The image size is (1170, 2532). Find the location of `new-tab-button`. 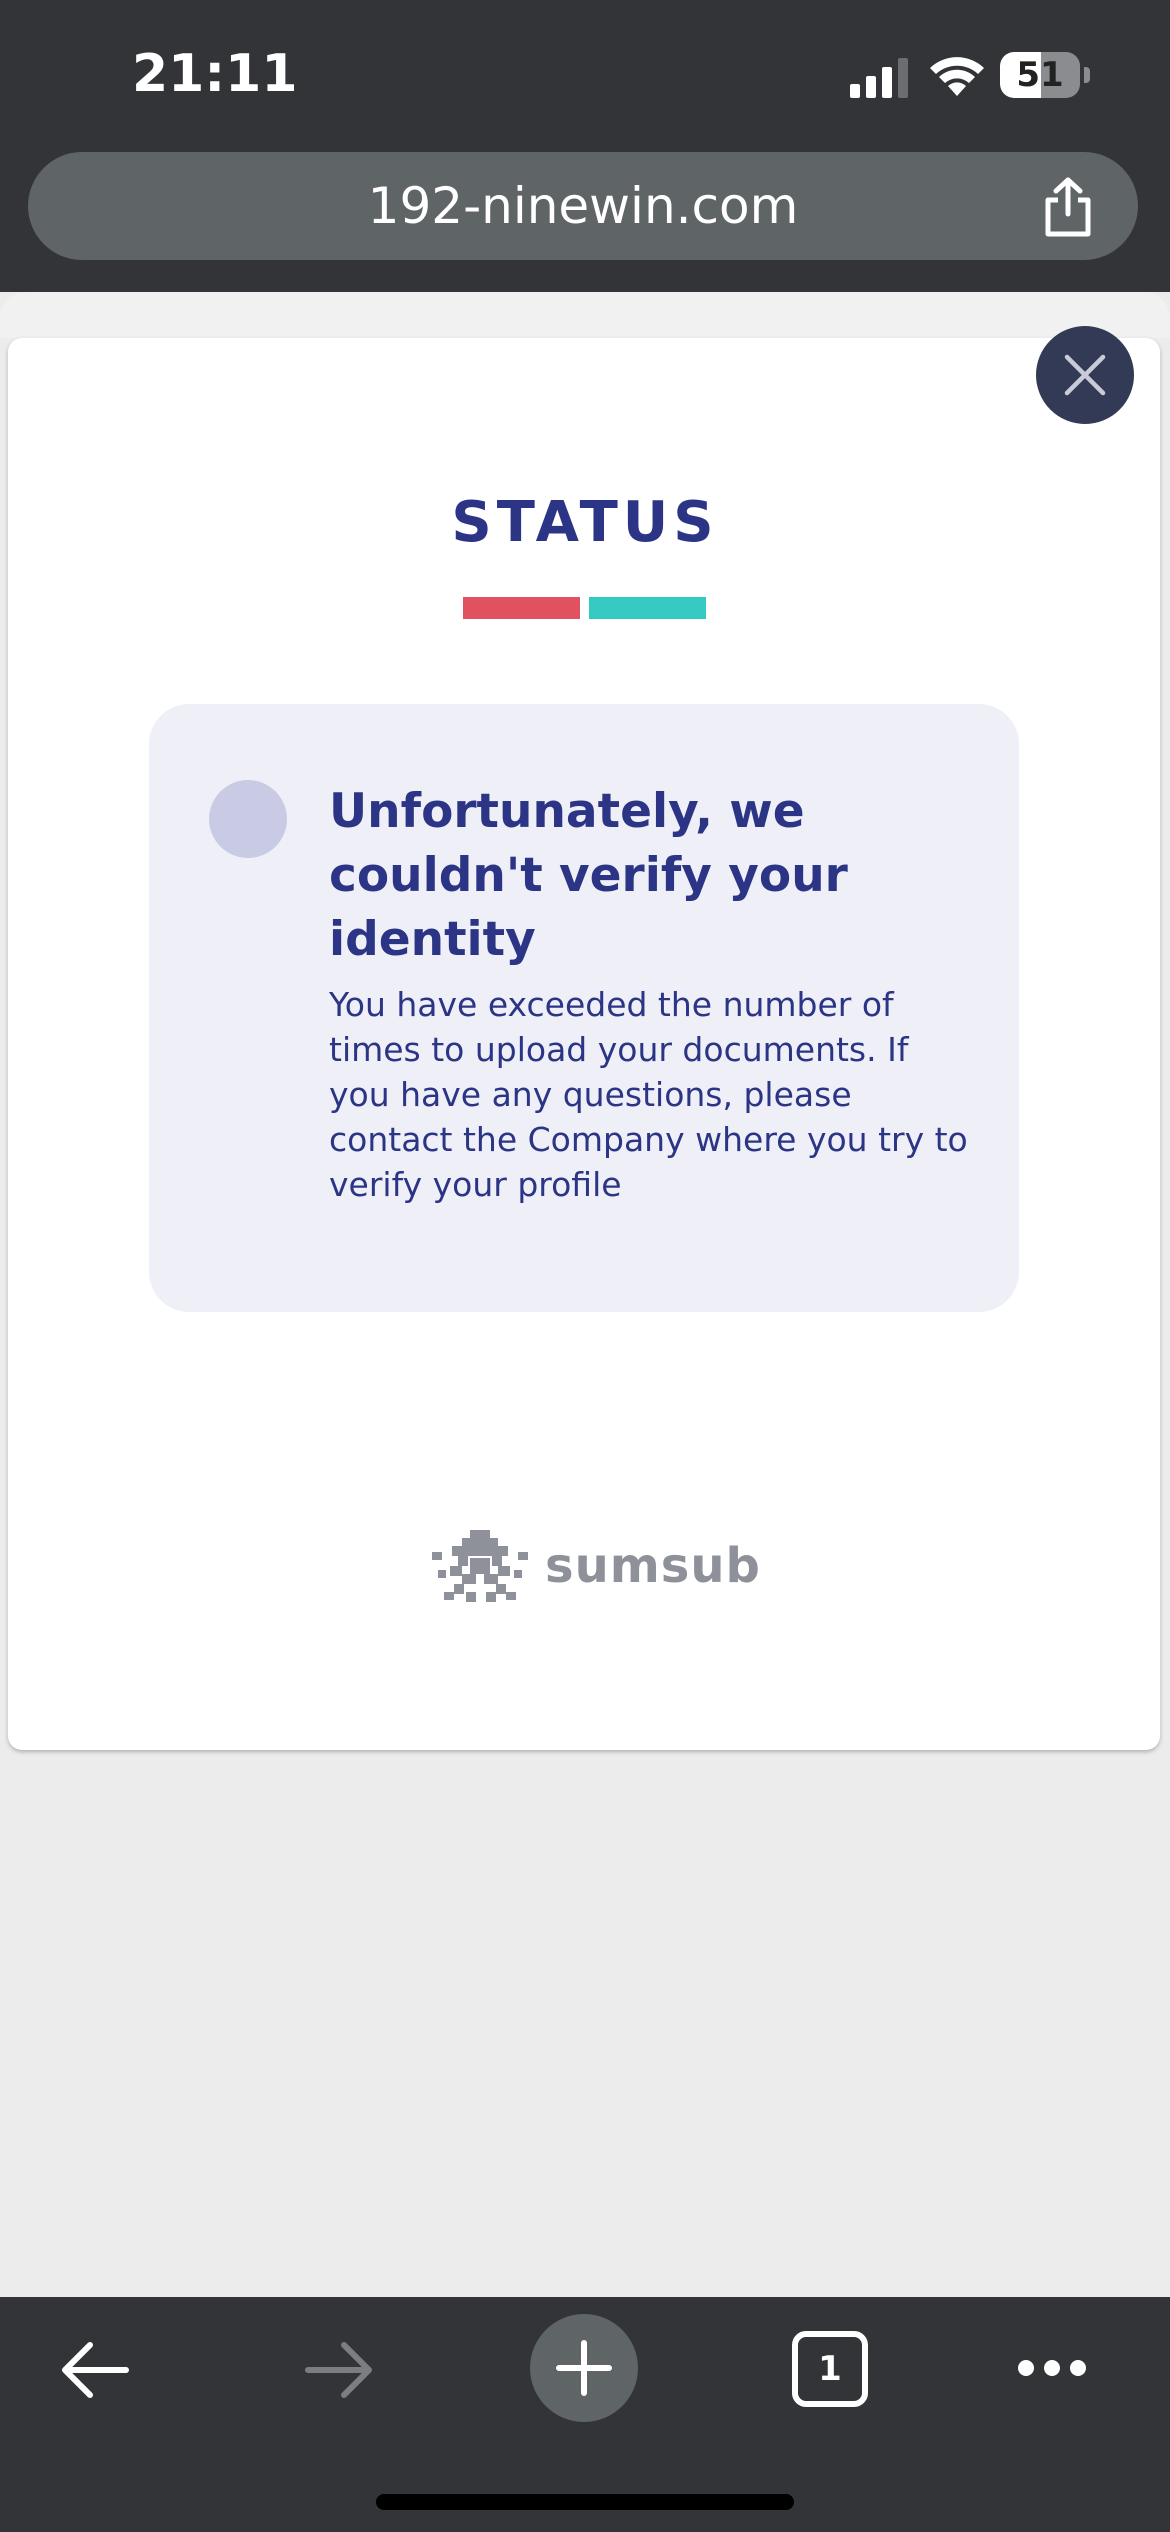

new-tab-button is located at coordinates (584, 2368).